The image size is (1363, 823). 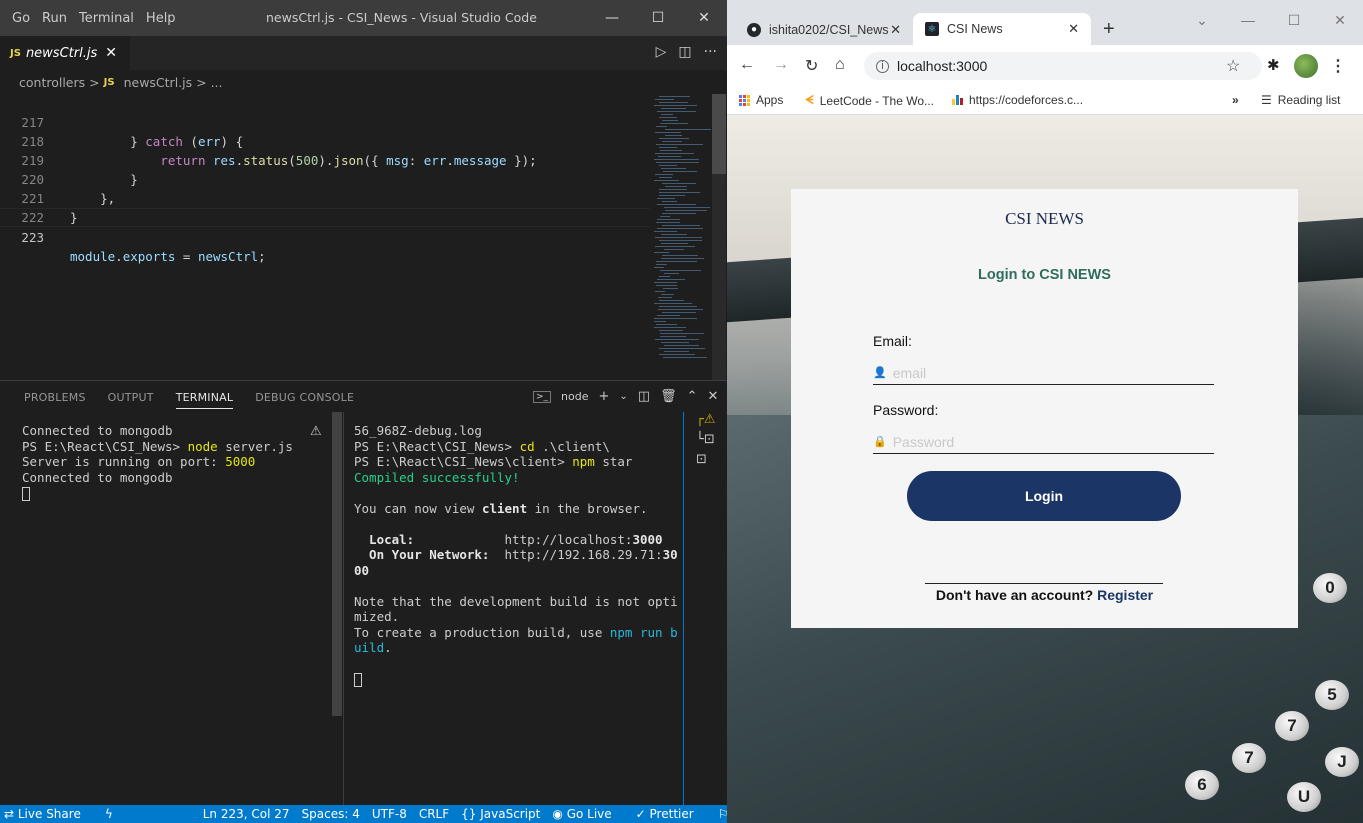 I want to click on home-icon: ⌂, so click(x=840, y=65).